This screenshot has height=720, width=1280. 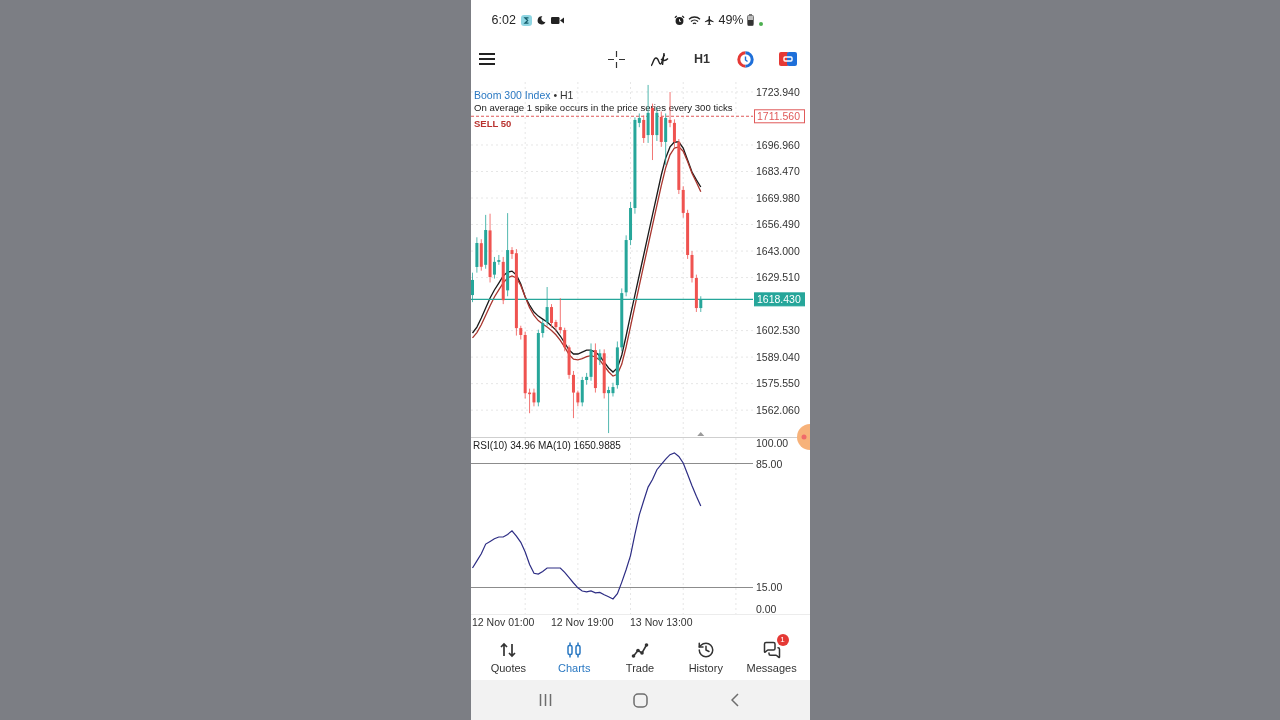 I want to click on time-axis-label: 12 Nov 01:00, so click(x=502, y=622).